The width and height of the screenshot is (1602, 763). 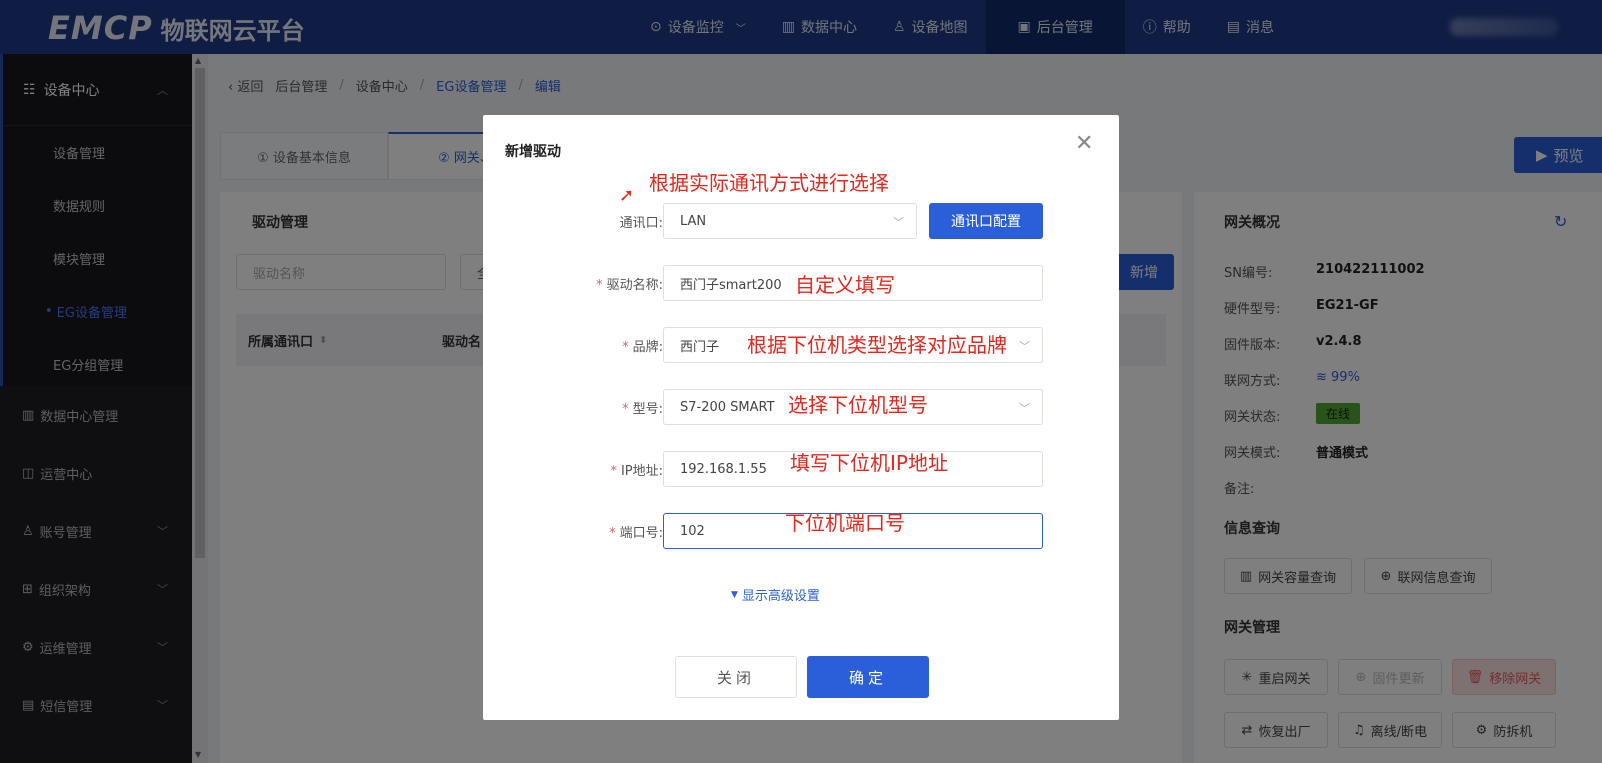 What do you see at coordinates (647, 409) in the screenshot?
I see `label-text: 型号:` at bounding box center [647, 409].